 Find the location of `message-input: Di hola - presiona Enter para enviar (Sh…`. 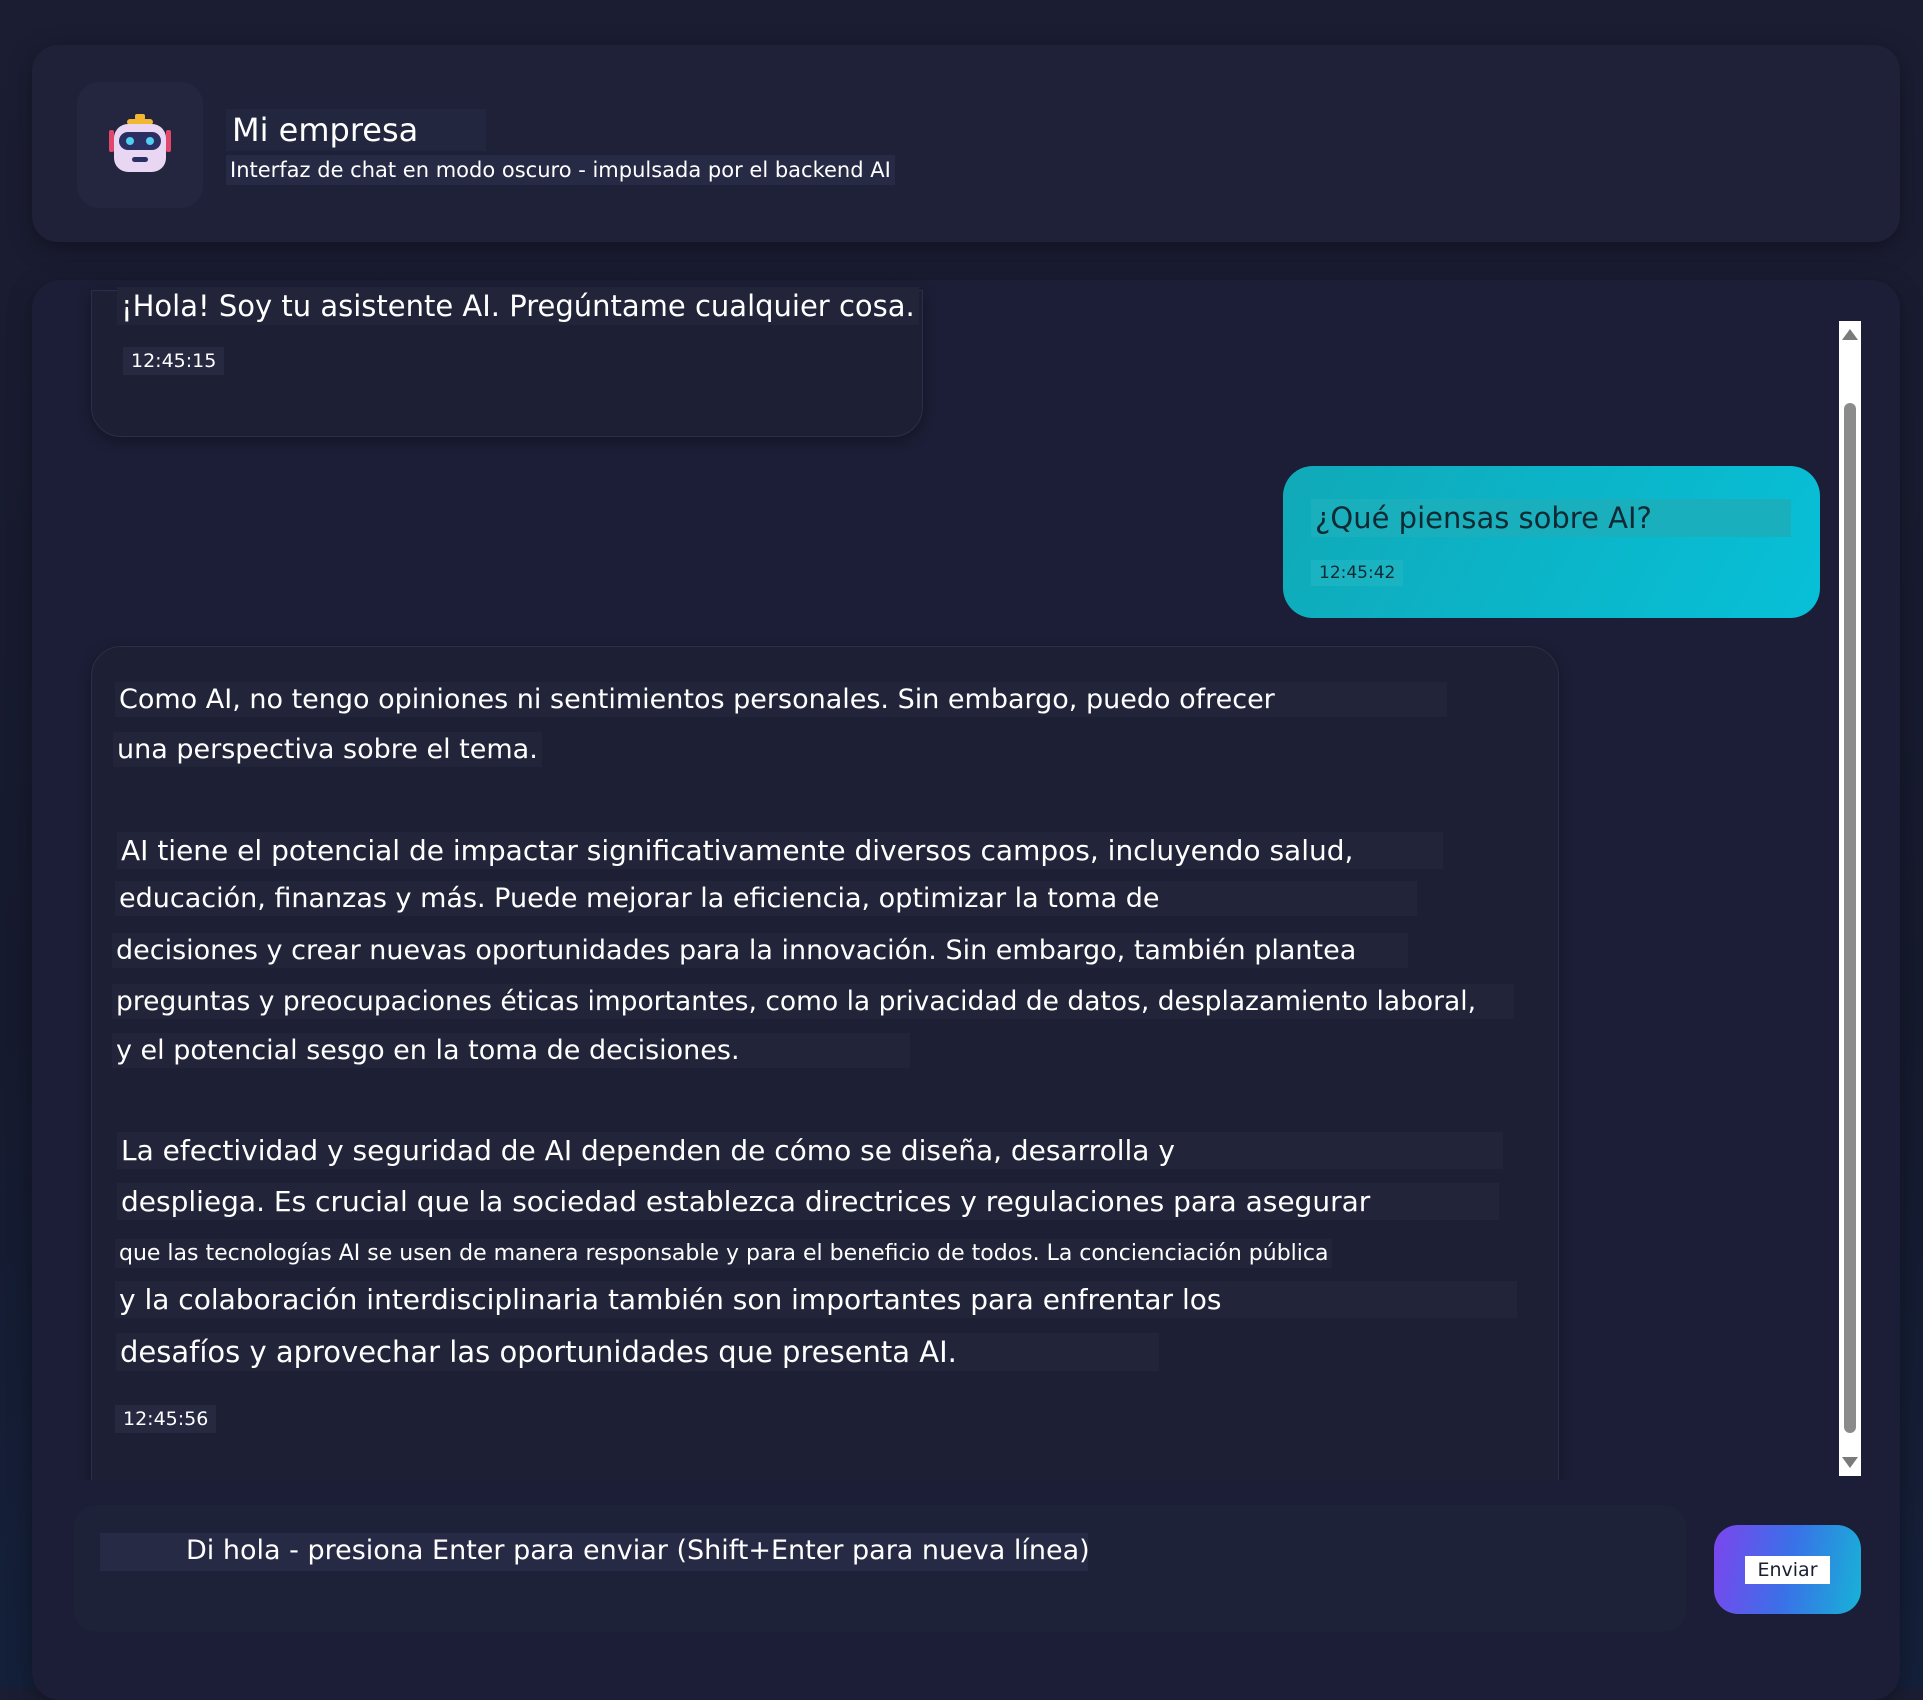

message-input: Di hola - presiona Enter para enviar (Sh… is located at coordinates (595, 1552).